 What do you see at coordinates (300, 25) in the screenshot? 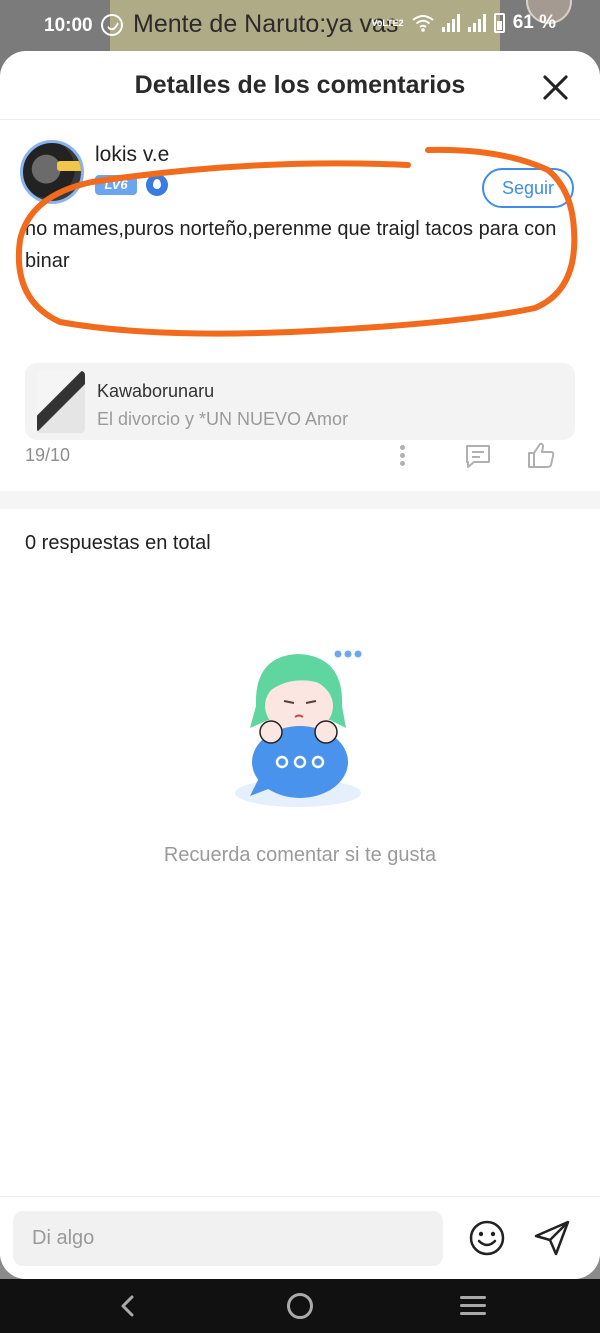
I see `status-bar: 10:00 VoLTE2 61 %` at bounding box center [300, 25].